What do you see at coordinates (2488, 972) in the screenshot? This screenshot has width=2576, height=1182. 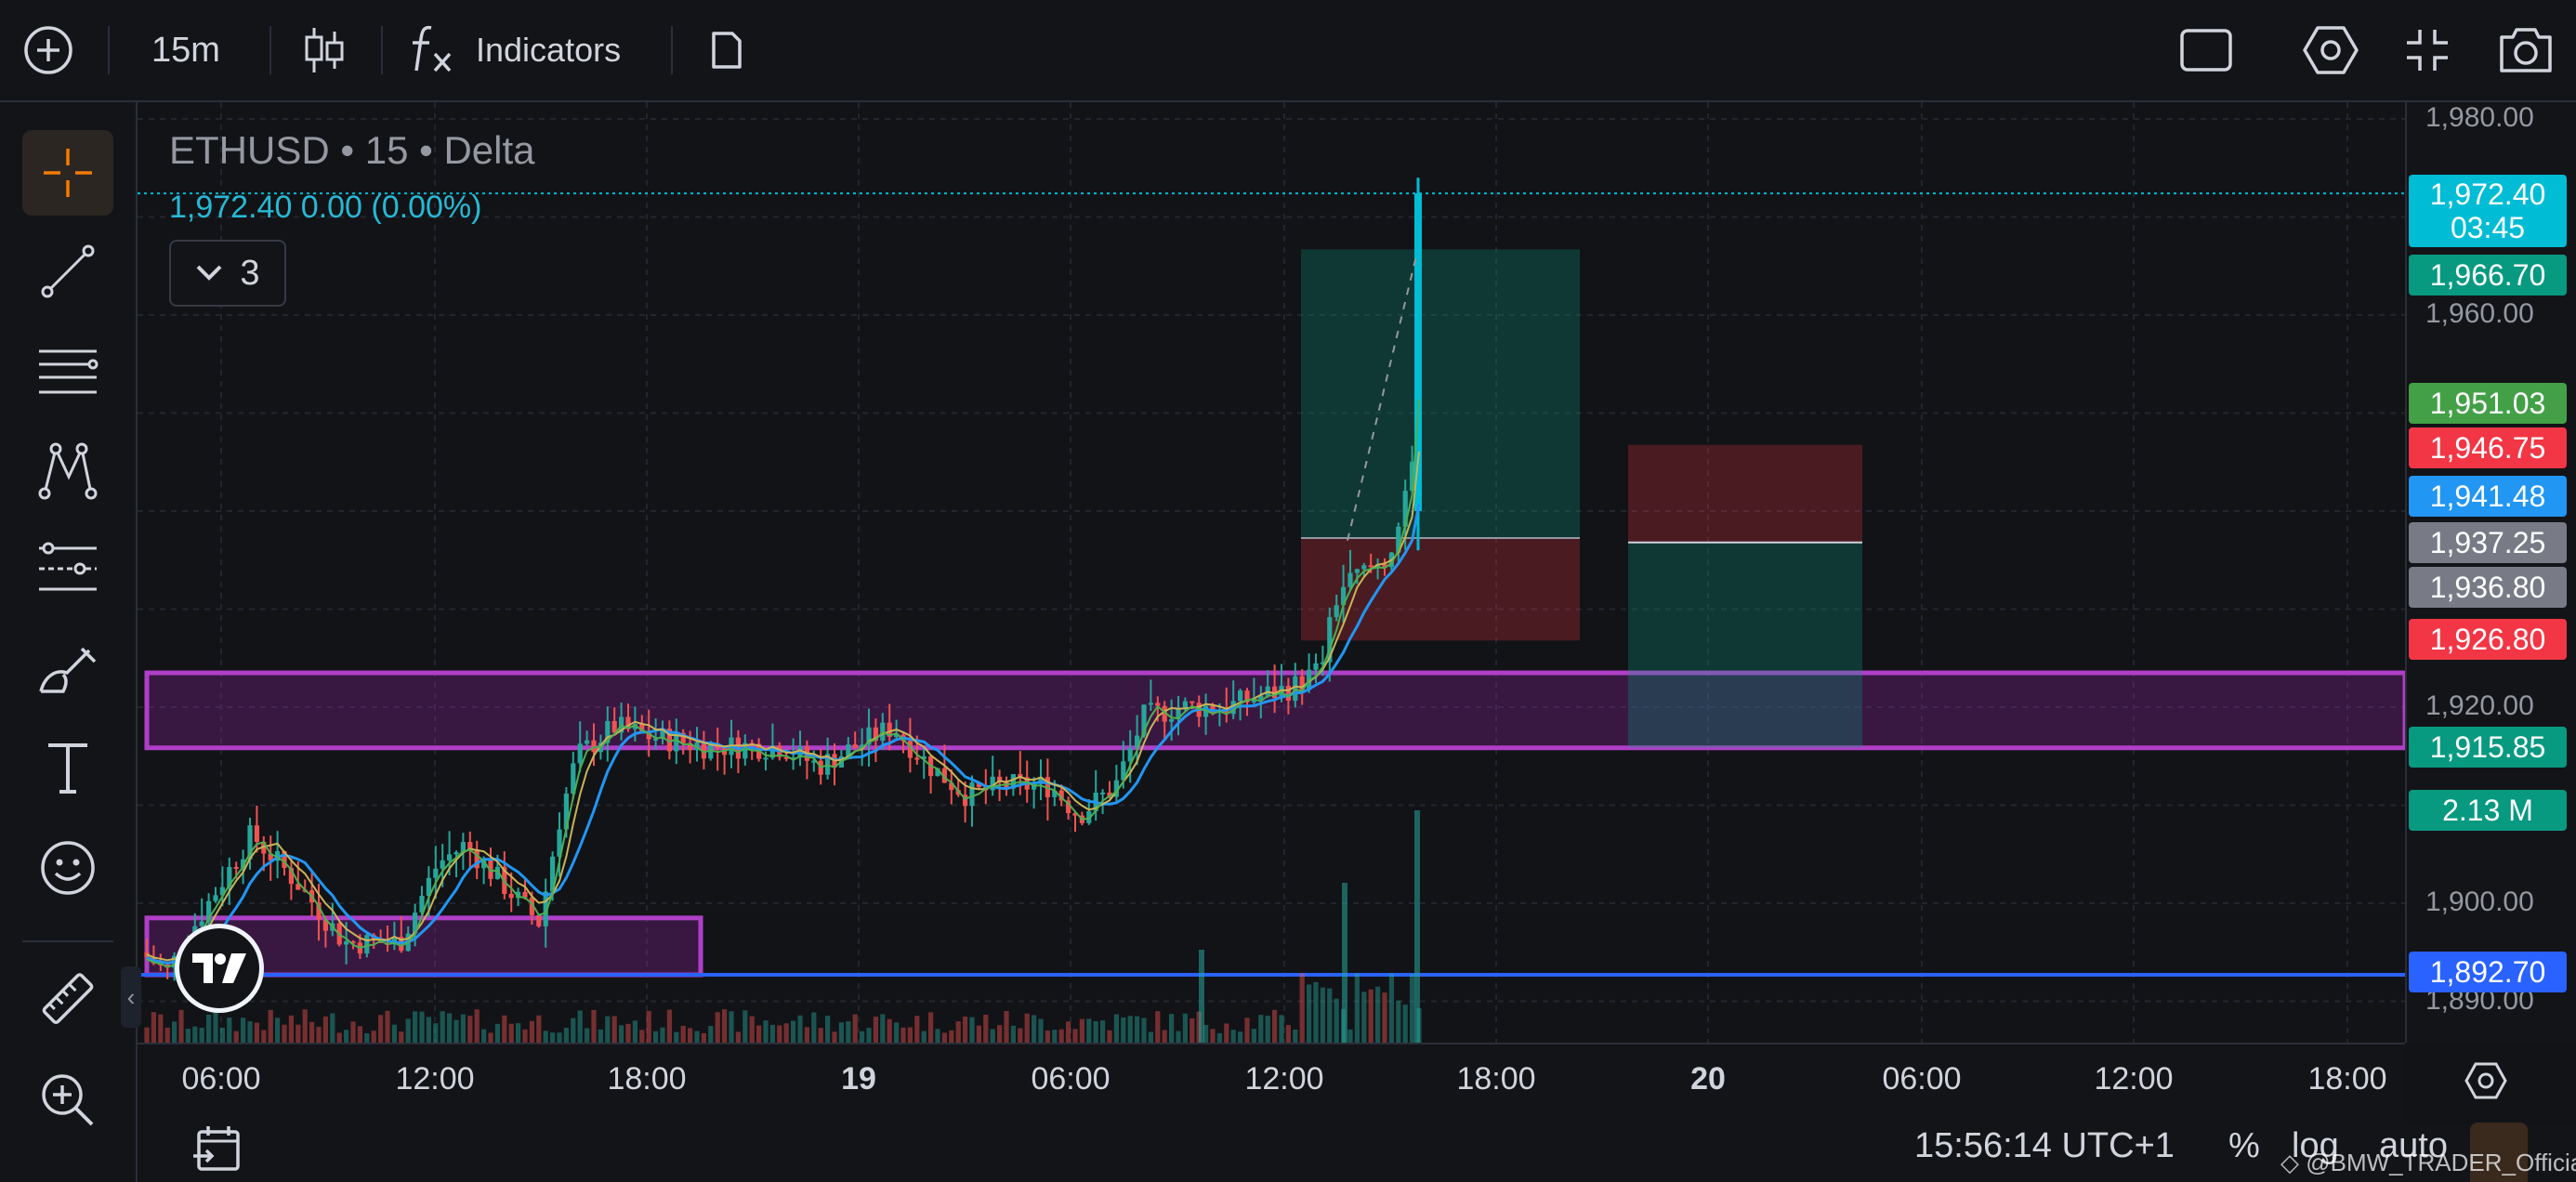 I see `price-label: 1,892.70` at bounding box center [2488, 972].